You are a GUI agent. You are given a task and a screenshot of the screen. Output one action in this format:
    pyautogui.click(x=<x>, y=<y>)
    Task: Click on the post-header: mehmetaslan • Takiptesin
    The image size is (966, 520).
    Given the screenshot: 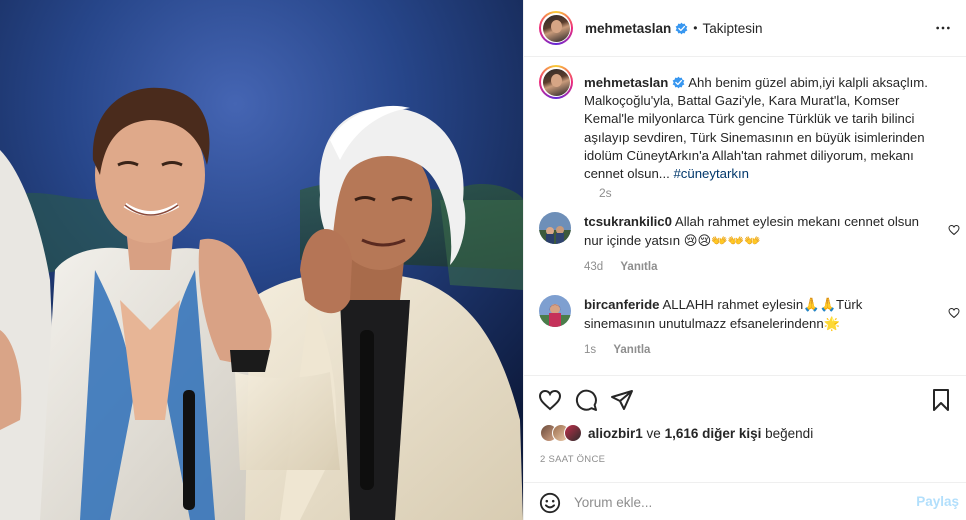 What is the action you would take?
    pyautogui.click(x=745, y=28)
    